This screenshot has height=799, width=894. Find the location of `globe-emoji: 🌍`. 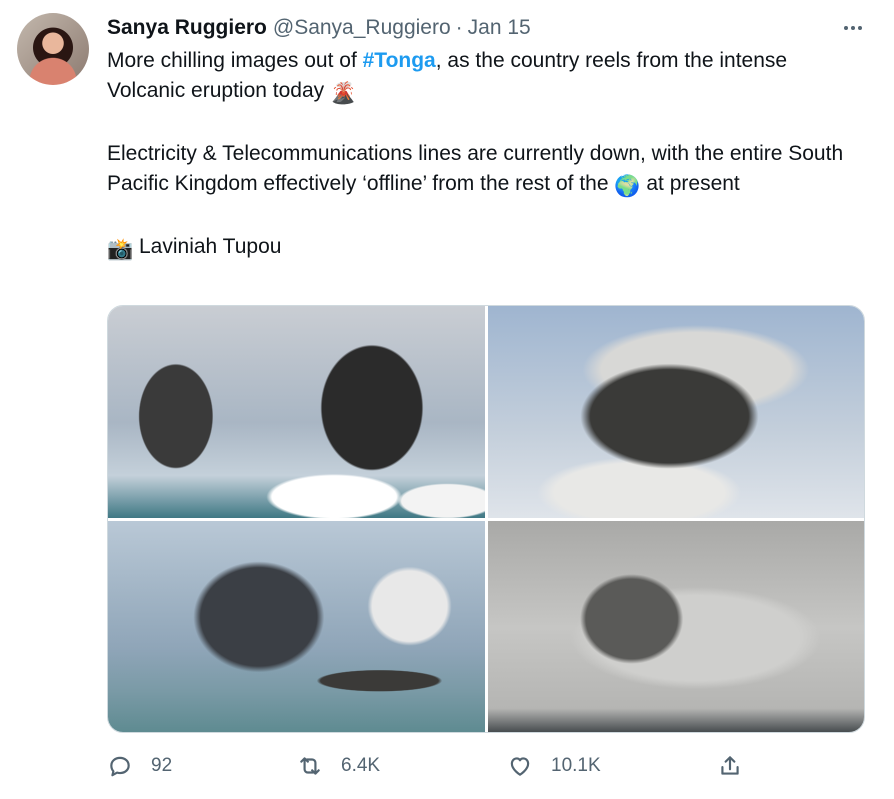

globe-emoji: 🌍 is located at coordinates (627, 186).